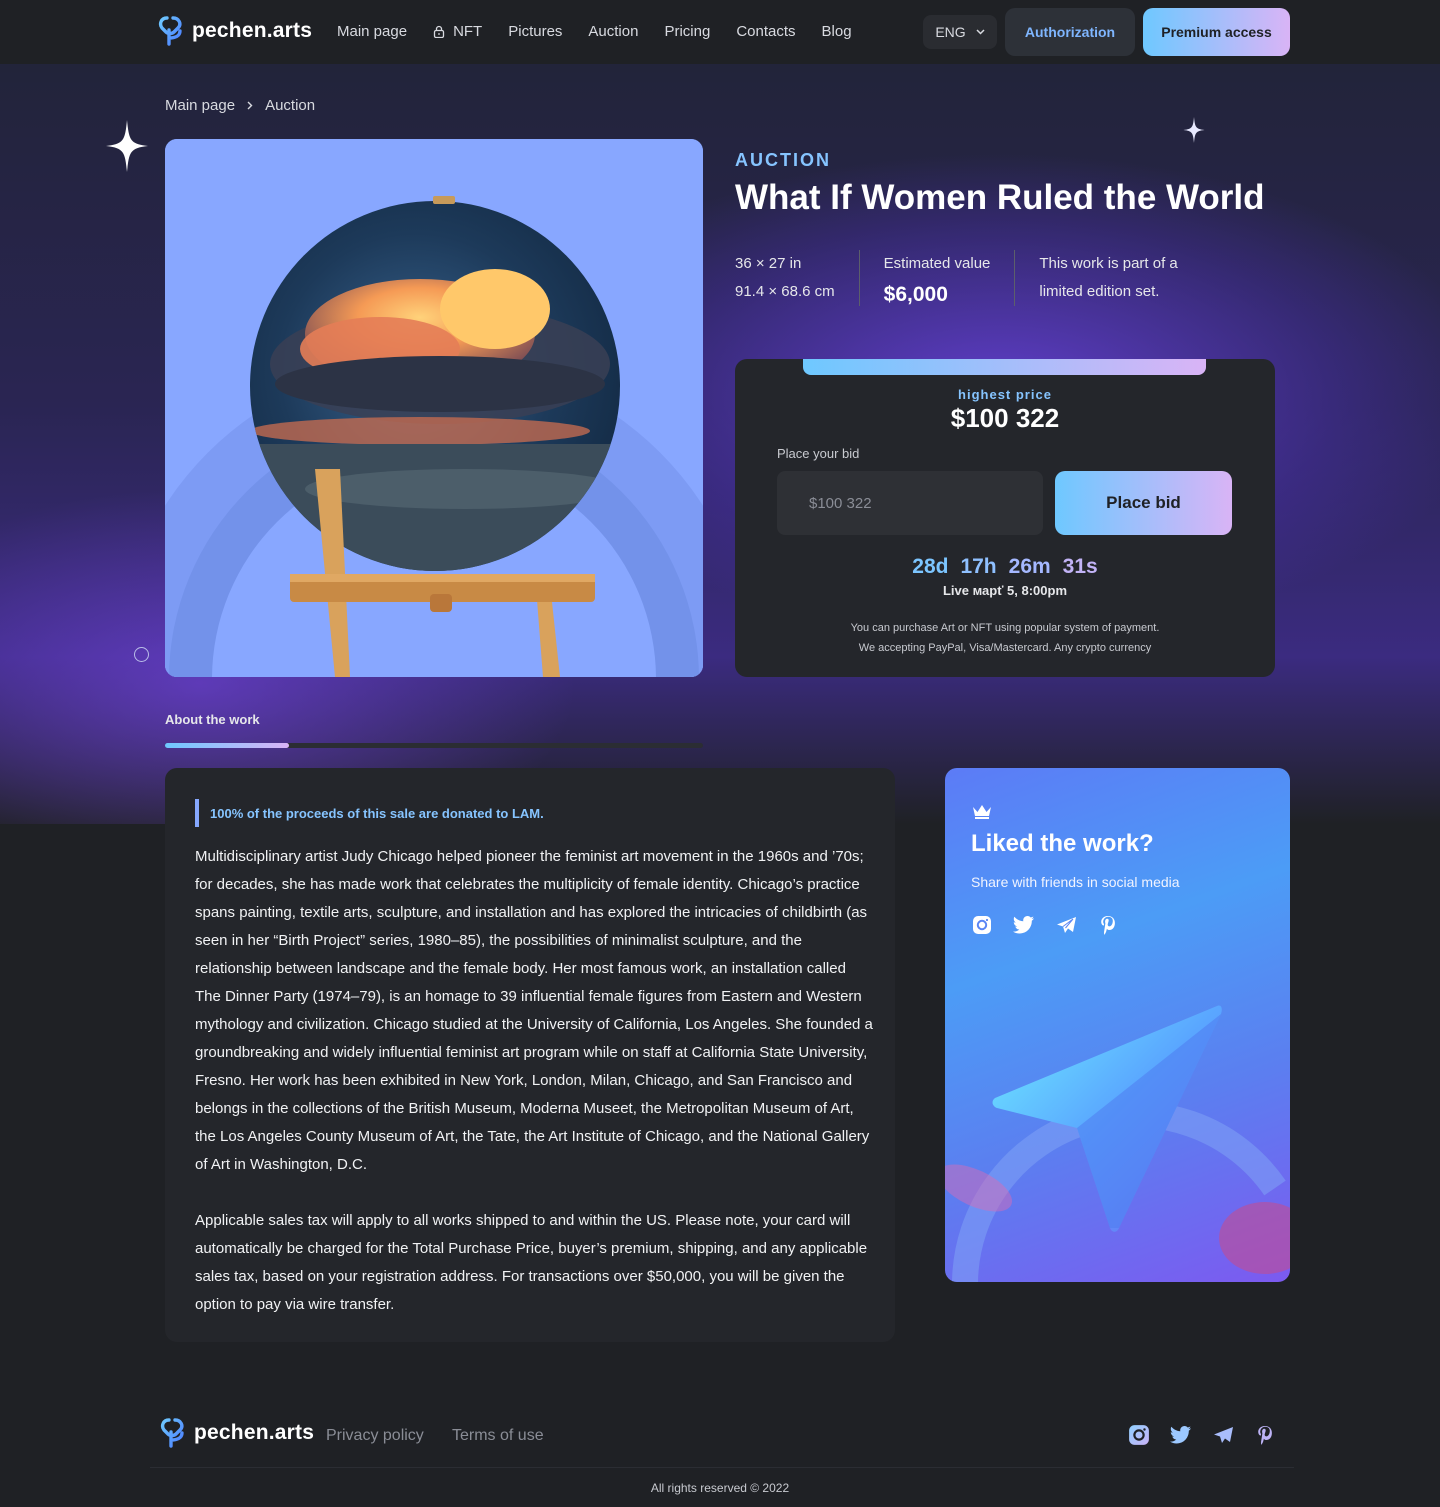 This screenshot has width=1440, height=1507. Describe the element at coordinates (1000, 197) in the screenshot. I see `artwork-title: What If Women Ruled the World` at that location.